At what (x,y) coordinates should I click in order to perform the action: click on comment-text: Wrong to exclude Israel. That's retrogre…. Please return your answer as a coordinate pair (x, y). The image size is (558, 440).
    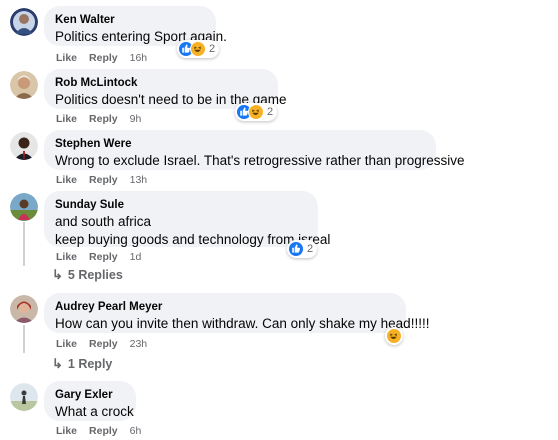
    Looking at the image, I should click on (260, 160).